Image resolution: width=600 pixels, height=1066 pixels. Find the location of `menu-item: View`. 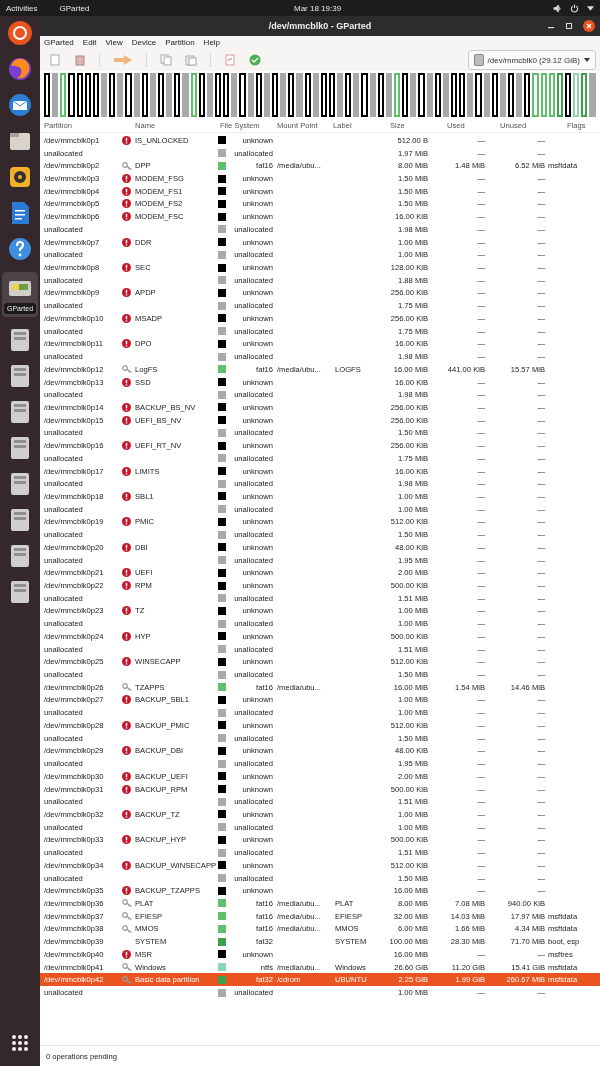

menu-item: View is located at coordinates (114, 42).